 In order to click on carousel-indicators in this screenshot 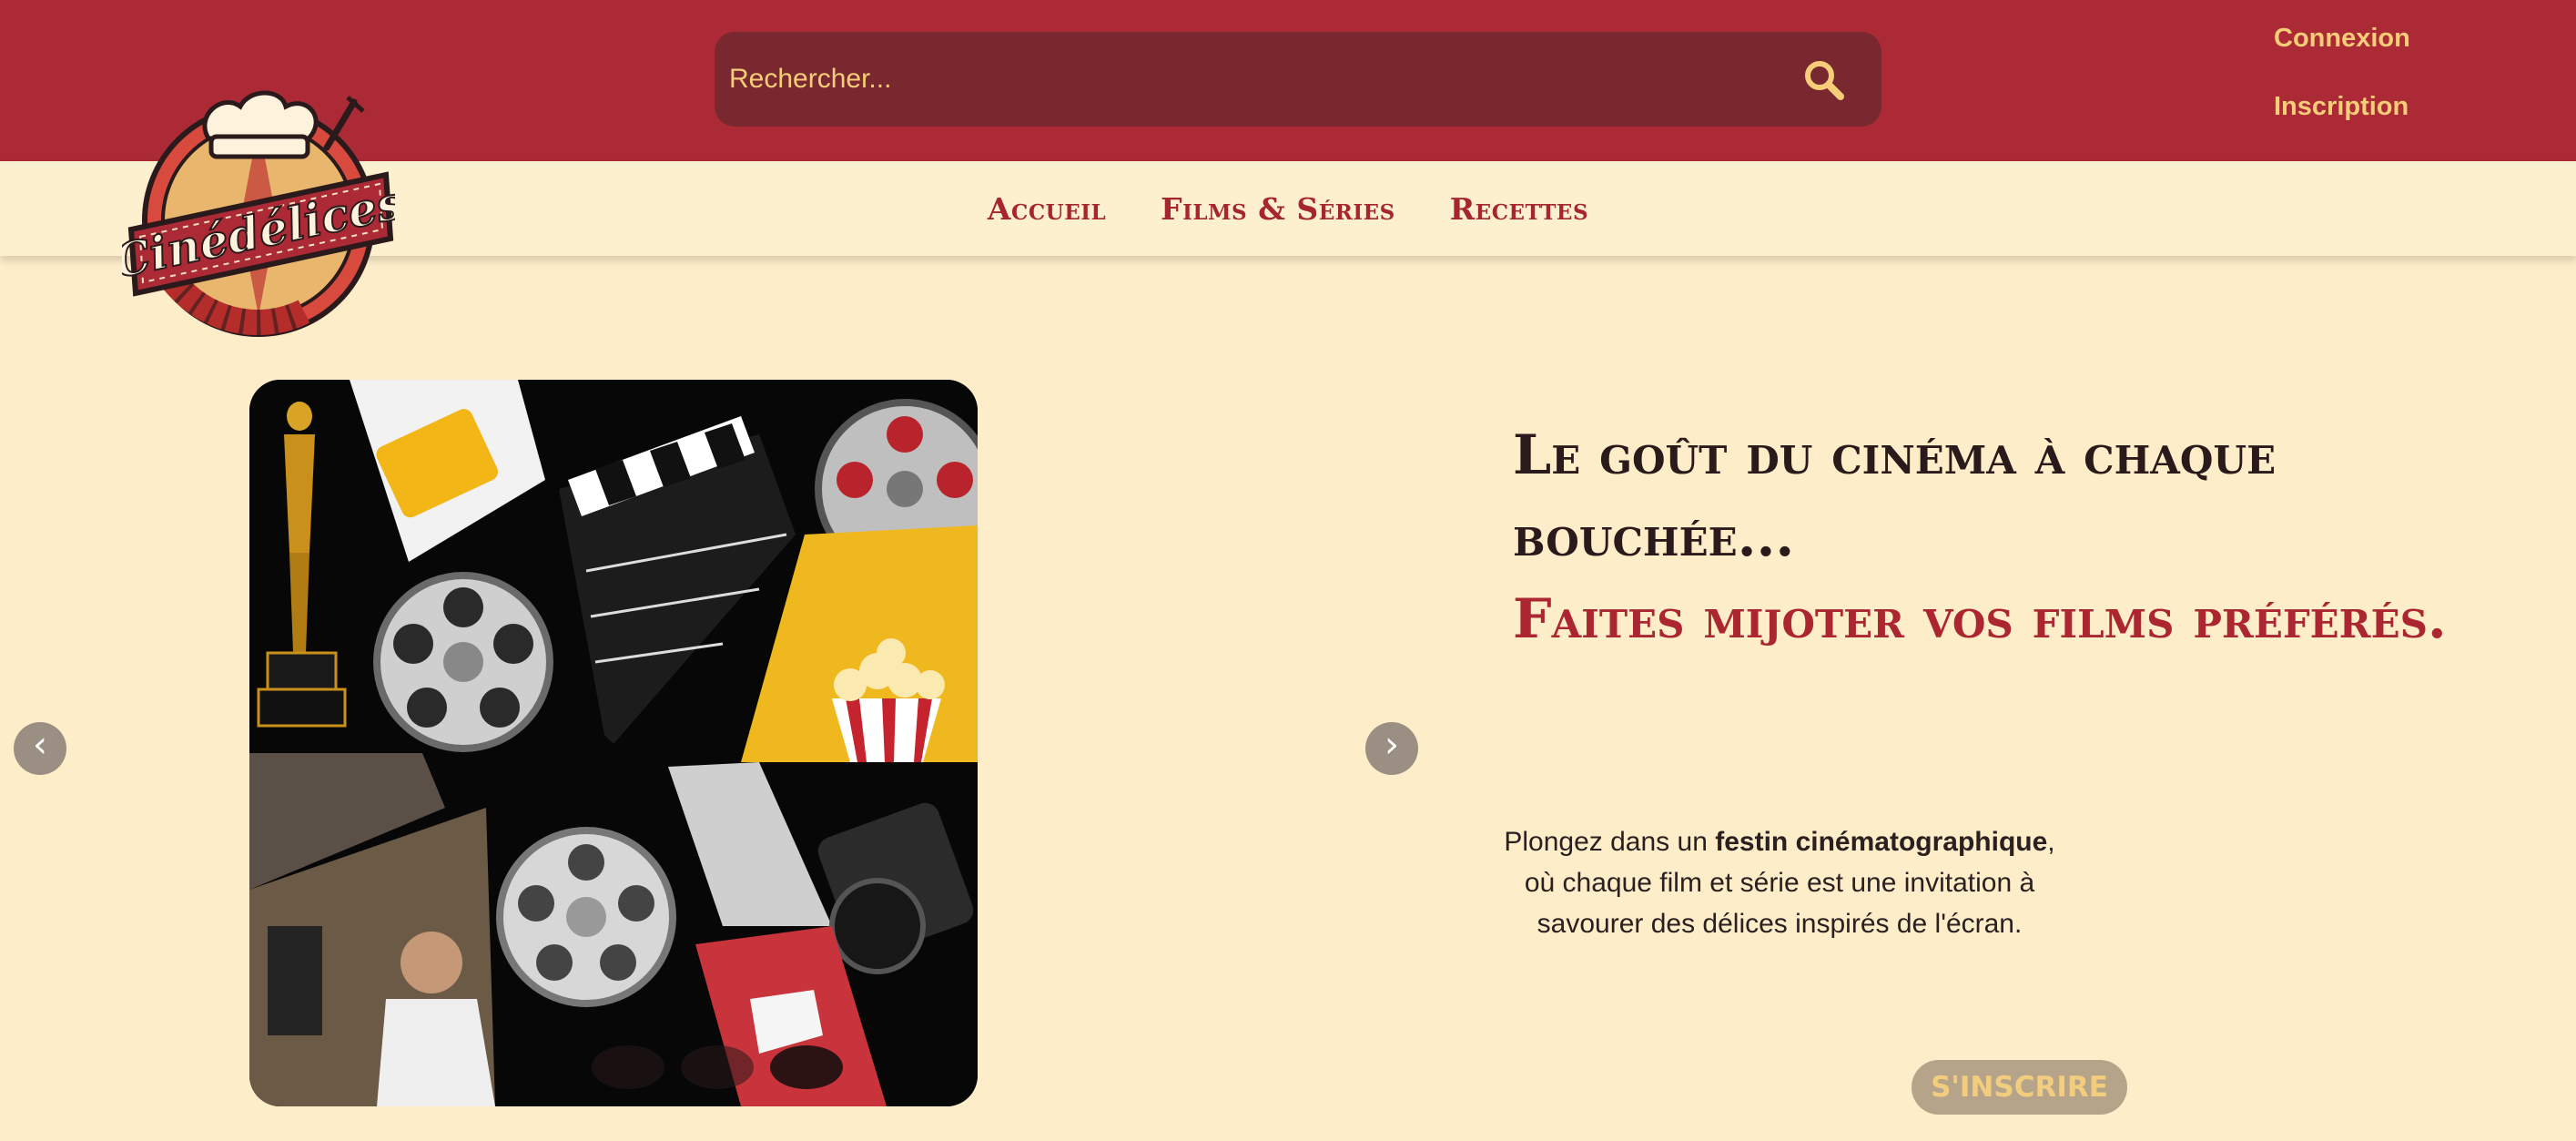, I will do `click(717, 1067)`.